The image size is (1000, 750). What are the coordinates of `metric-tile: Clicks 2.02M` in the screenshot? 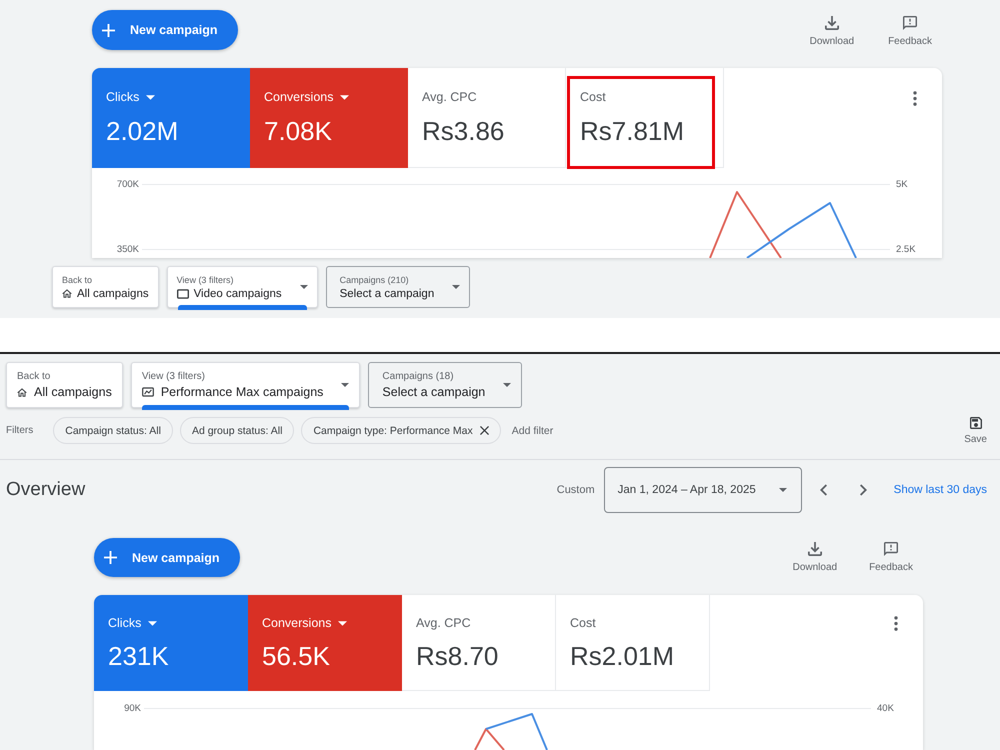 It's located at (171, 118).